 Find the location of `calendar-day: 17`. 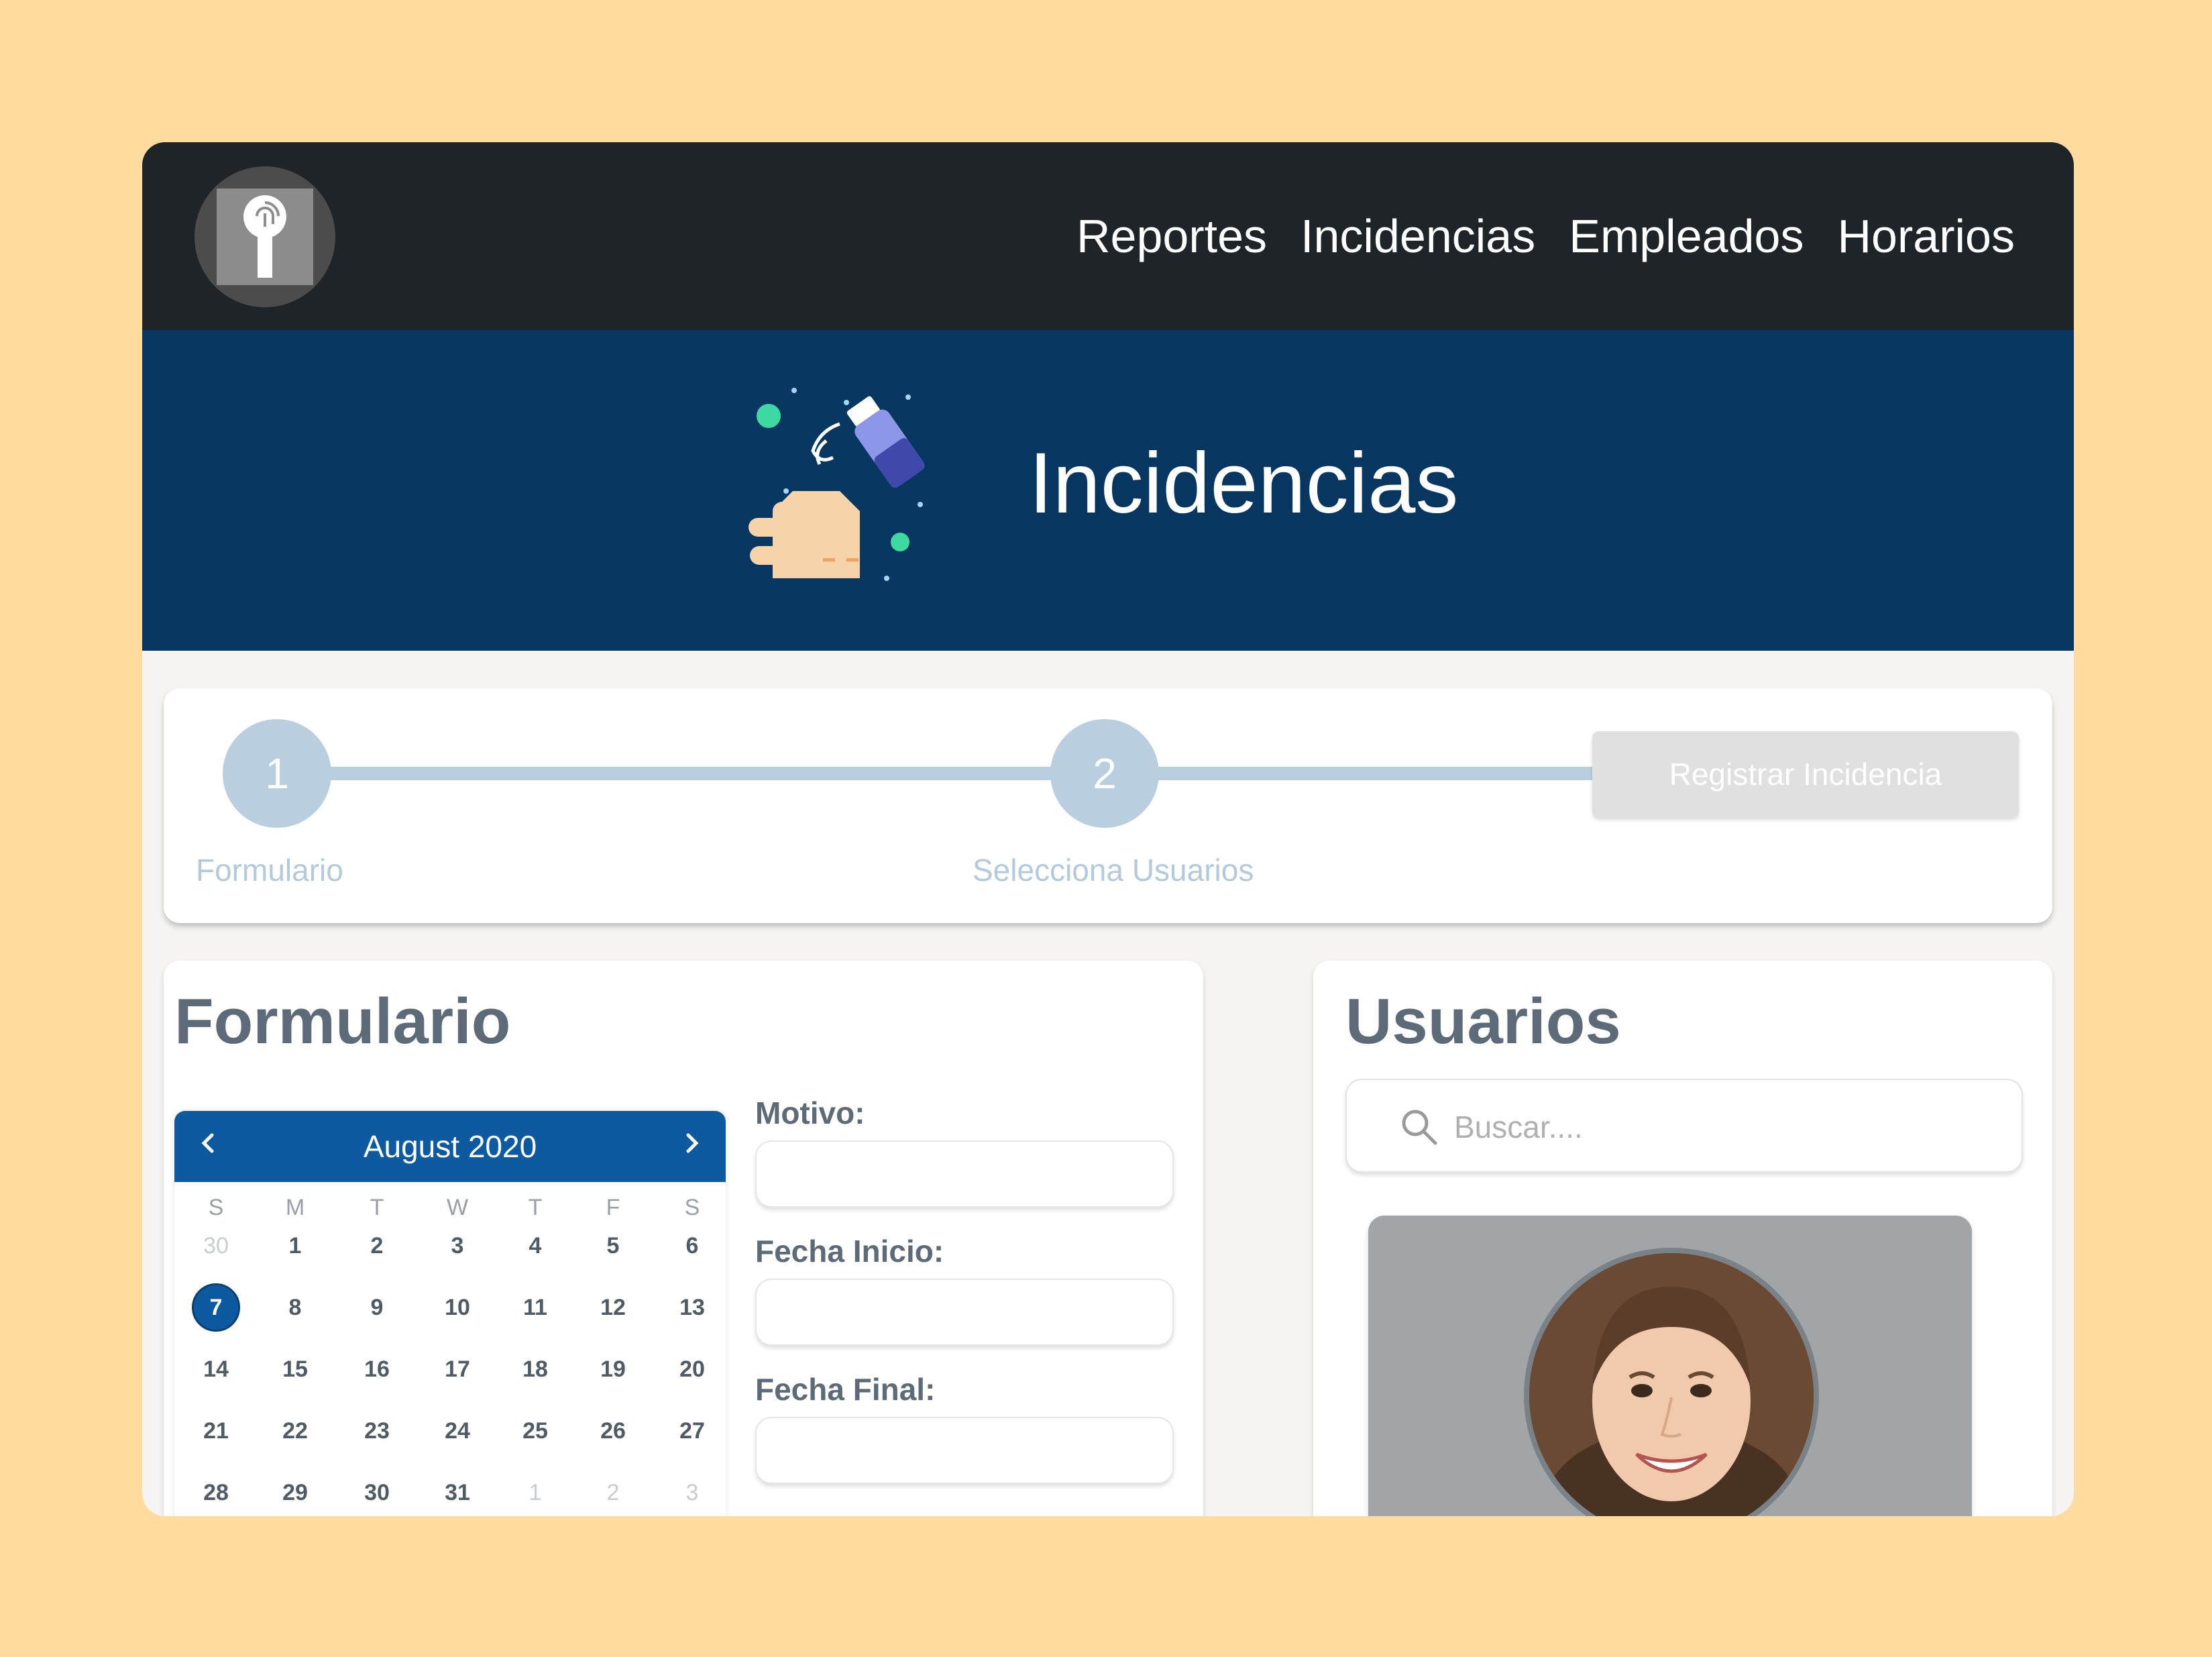

calendar-day: 17 is located at coordinates (457, 1369).